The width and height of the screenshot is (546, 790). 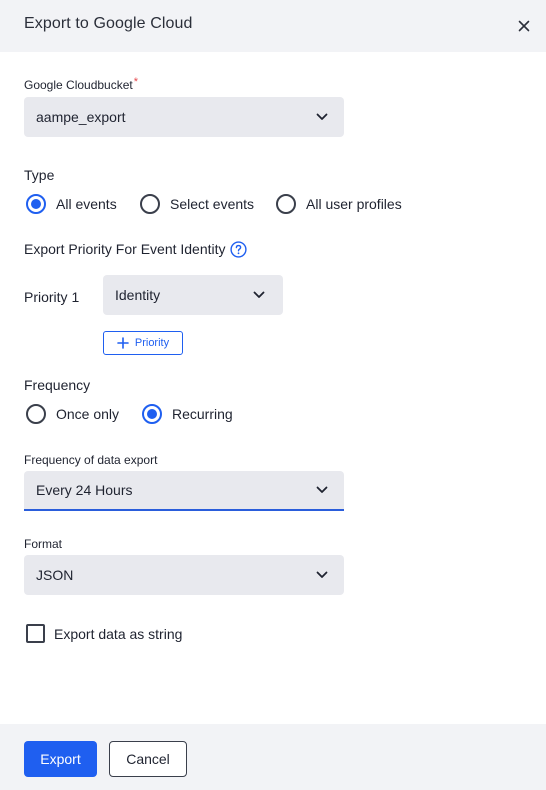 I want to click on dialog-header: Export to Google Cloud, so click(x=273, y=26).